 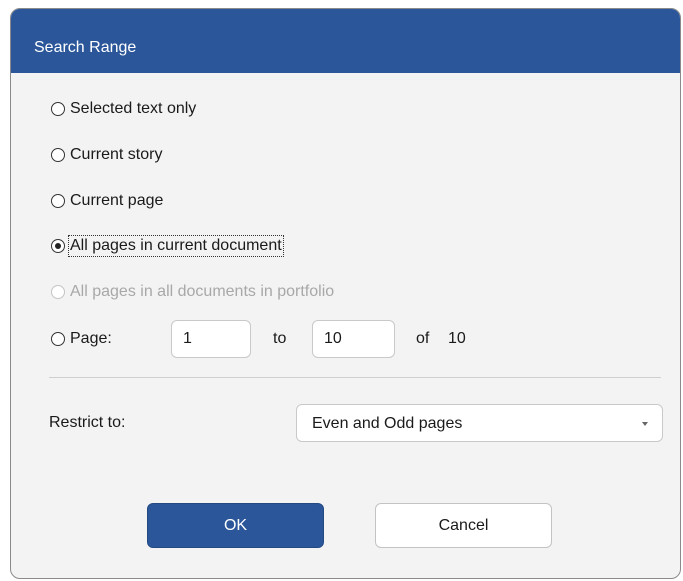 What do you see at coordinates (133, 108) in the screenshot?
I see `radio-label-selected-text: Selected text only` at bounding box center [133, 108].